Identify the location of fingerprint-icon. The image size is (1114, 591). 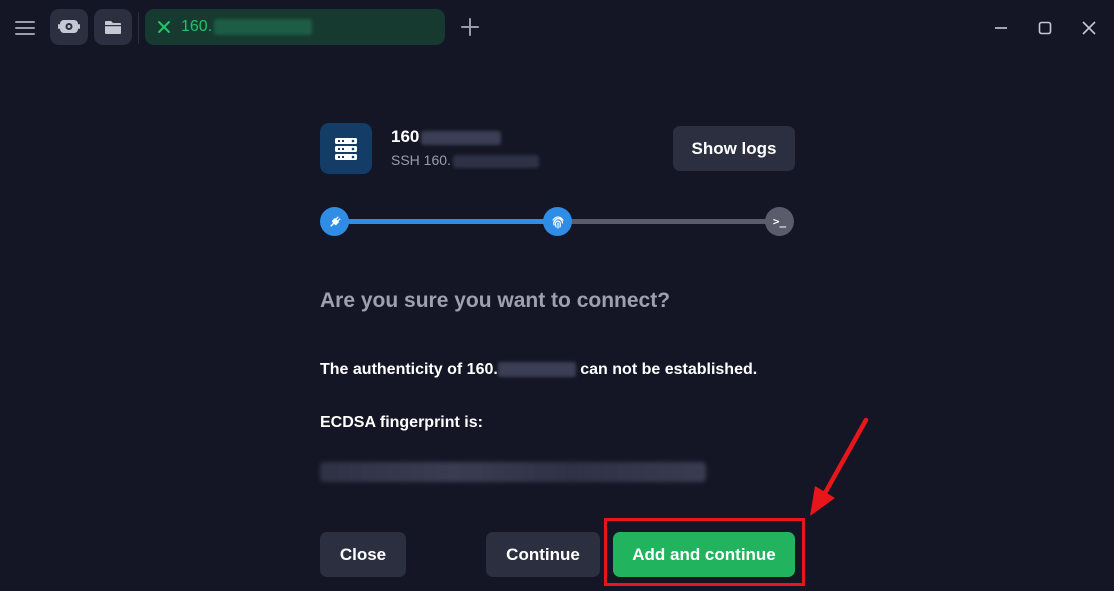
(557, 222).